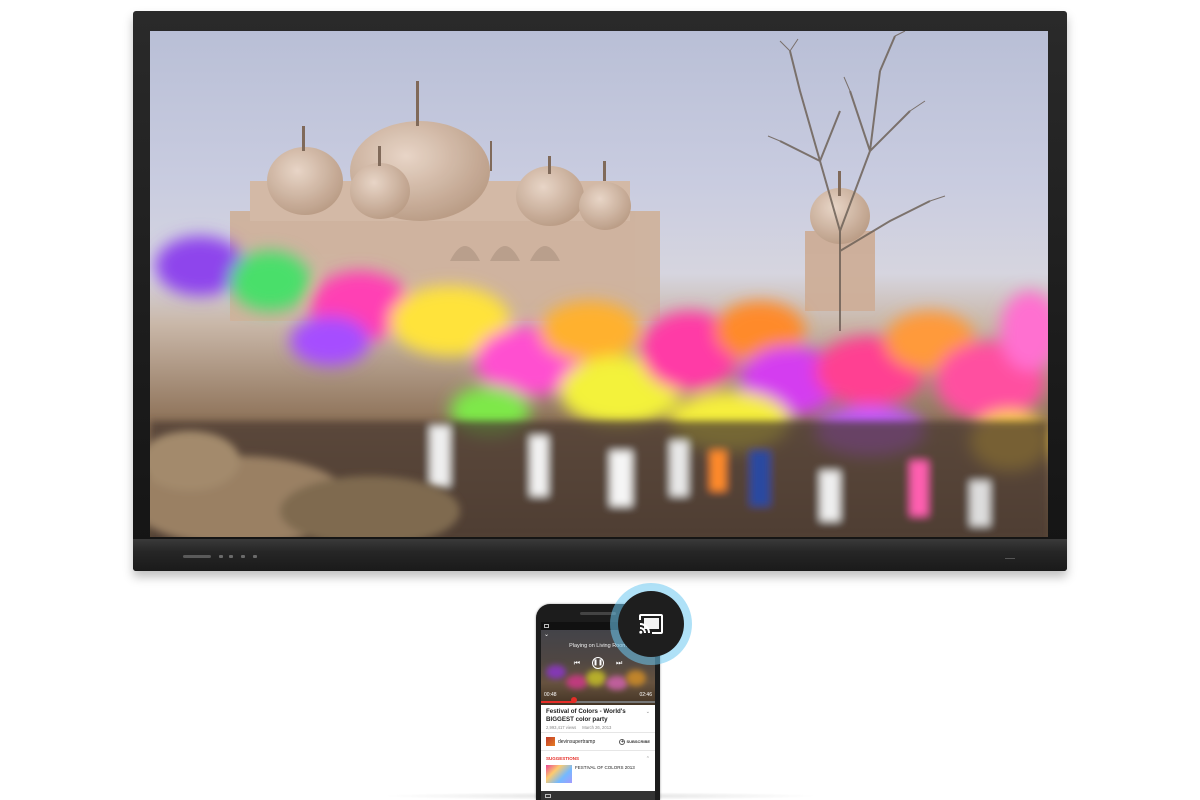  I want to click on tv-logo, so click(1010, 557).